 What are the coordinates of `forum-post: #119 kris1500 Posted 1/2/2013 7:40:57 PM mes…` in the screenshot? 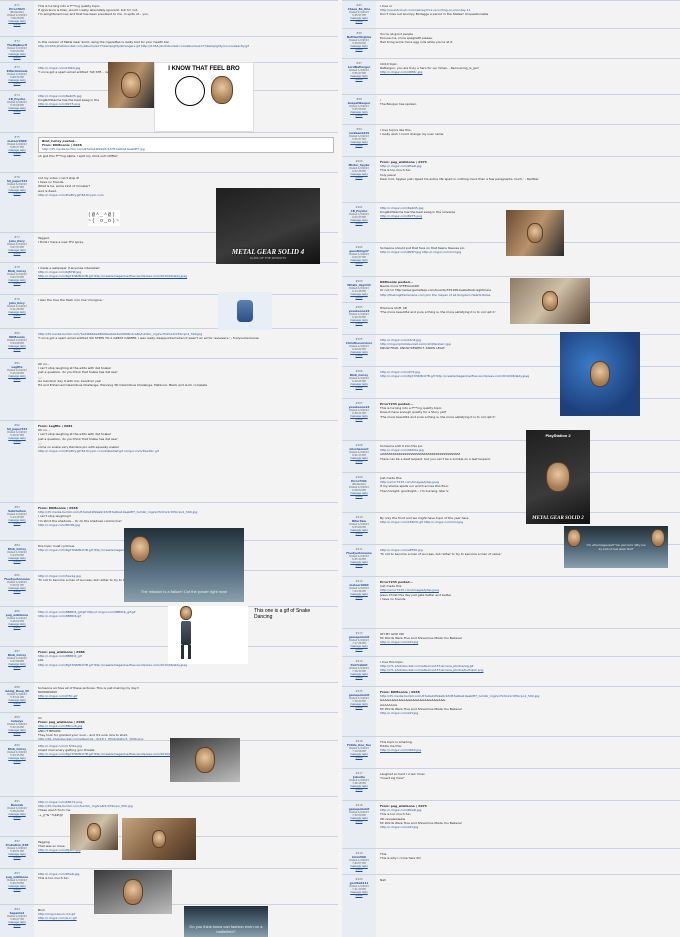 It's located at (511, 861).